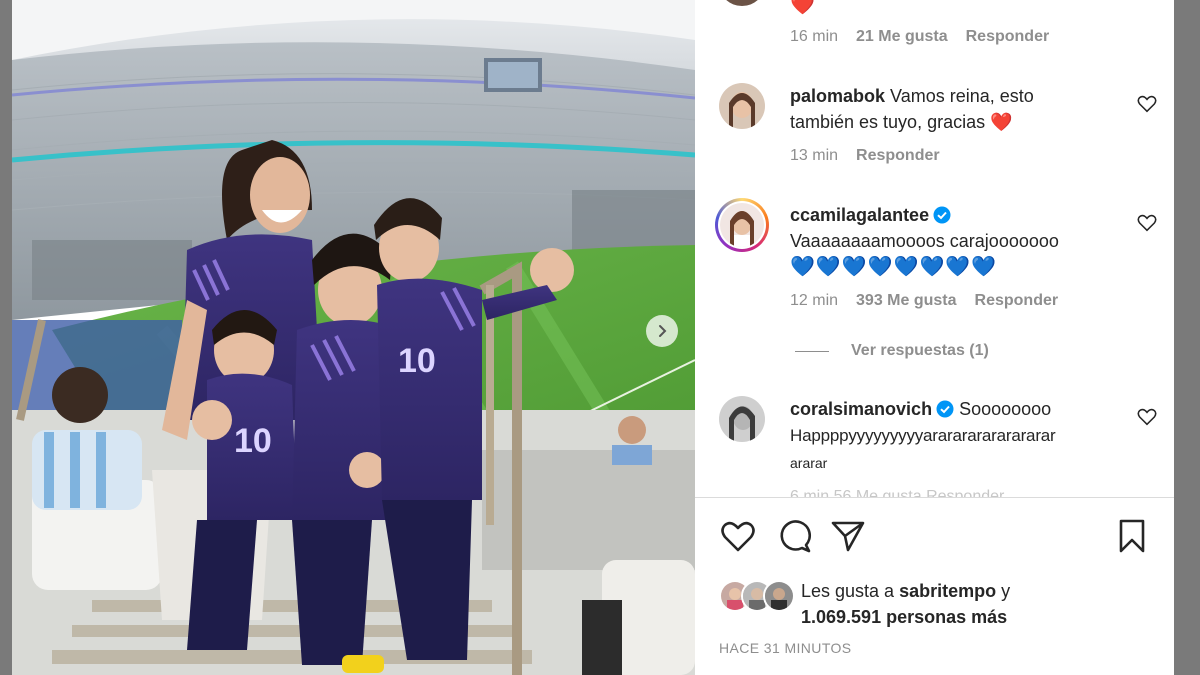 The width and height of the screenshot is (1200, 675). Describe the element at coordinates (902, 37) in the screenshot. I see `comment-likes-count: 21 Me gusta` at that location.